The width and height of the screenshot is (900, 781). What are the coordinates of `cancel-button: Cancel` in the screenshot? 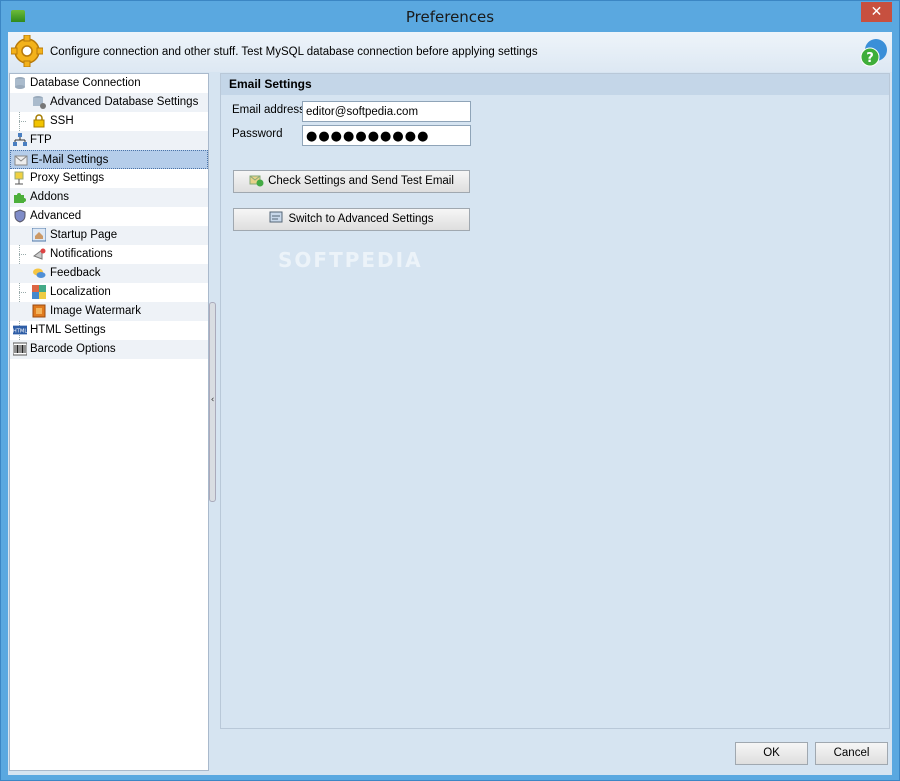 It's located at (851, 753).